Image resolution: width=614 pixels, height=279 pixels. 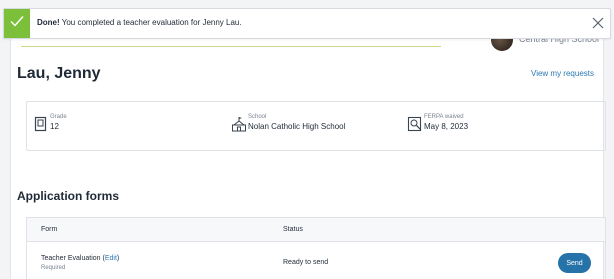 What do you see at coordinates (111, 258) in the screenshot?
I see `edit-link: Edit` at bounding box center [111, 258].